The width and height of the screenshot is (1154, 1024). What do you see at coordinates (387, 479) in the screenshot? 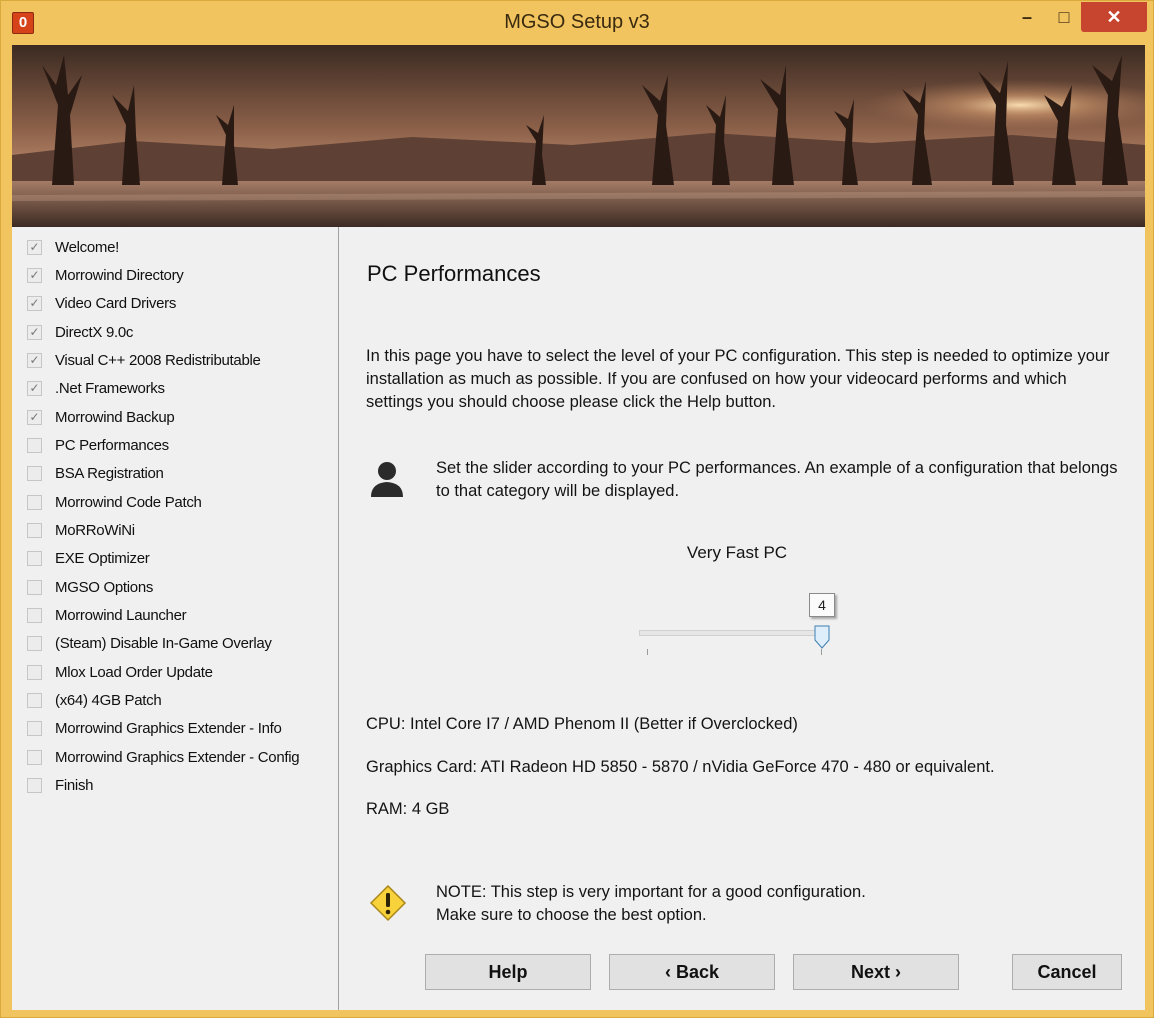
I see `user-icon` at bounding box center [387, 479].